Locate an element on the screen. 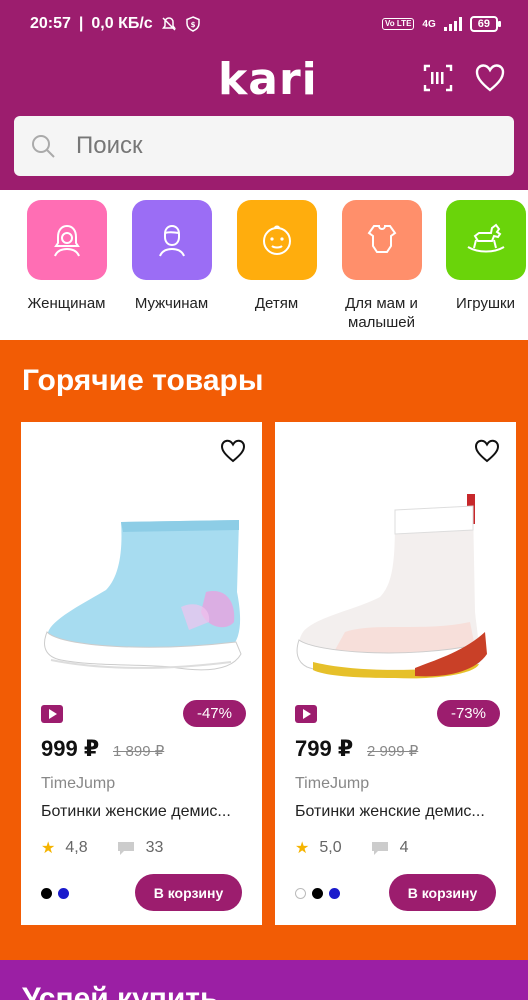 This screenshot has height=1000, width=528. reviews-count: 4 is located at coordinates (404, 847).